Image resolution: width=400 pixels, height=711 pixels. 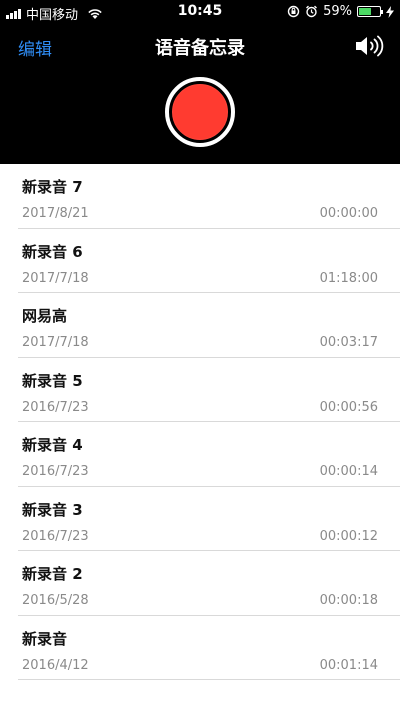 What do you see at coordinates (55, 213) in the screenshot?
I see `recording-date: 2017/8/21` at bounding box center [55, 213].